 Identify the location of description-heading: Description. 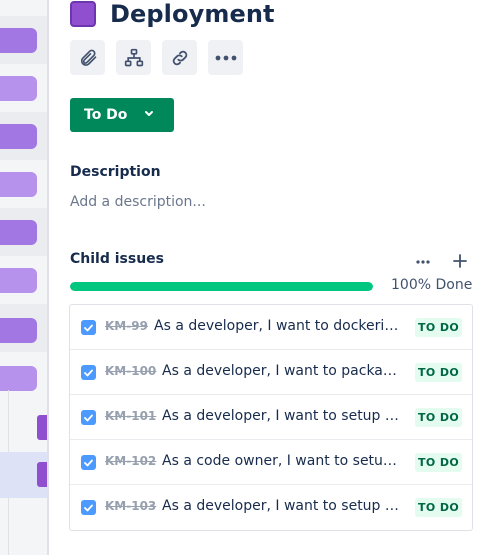
(115, 172).